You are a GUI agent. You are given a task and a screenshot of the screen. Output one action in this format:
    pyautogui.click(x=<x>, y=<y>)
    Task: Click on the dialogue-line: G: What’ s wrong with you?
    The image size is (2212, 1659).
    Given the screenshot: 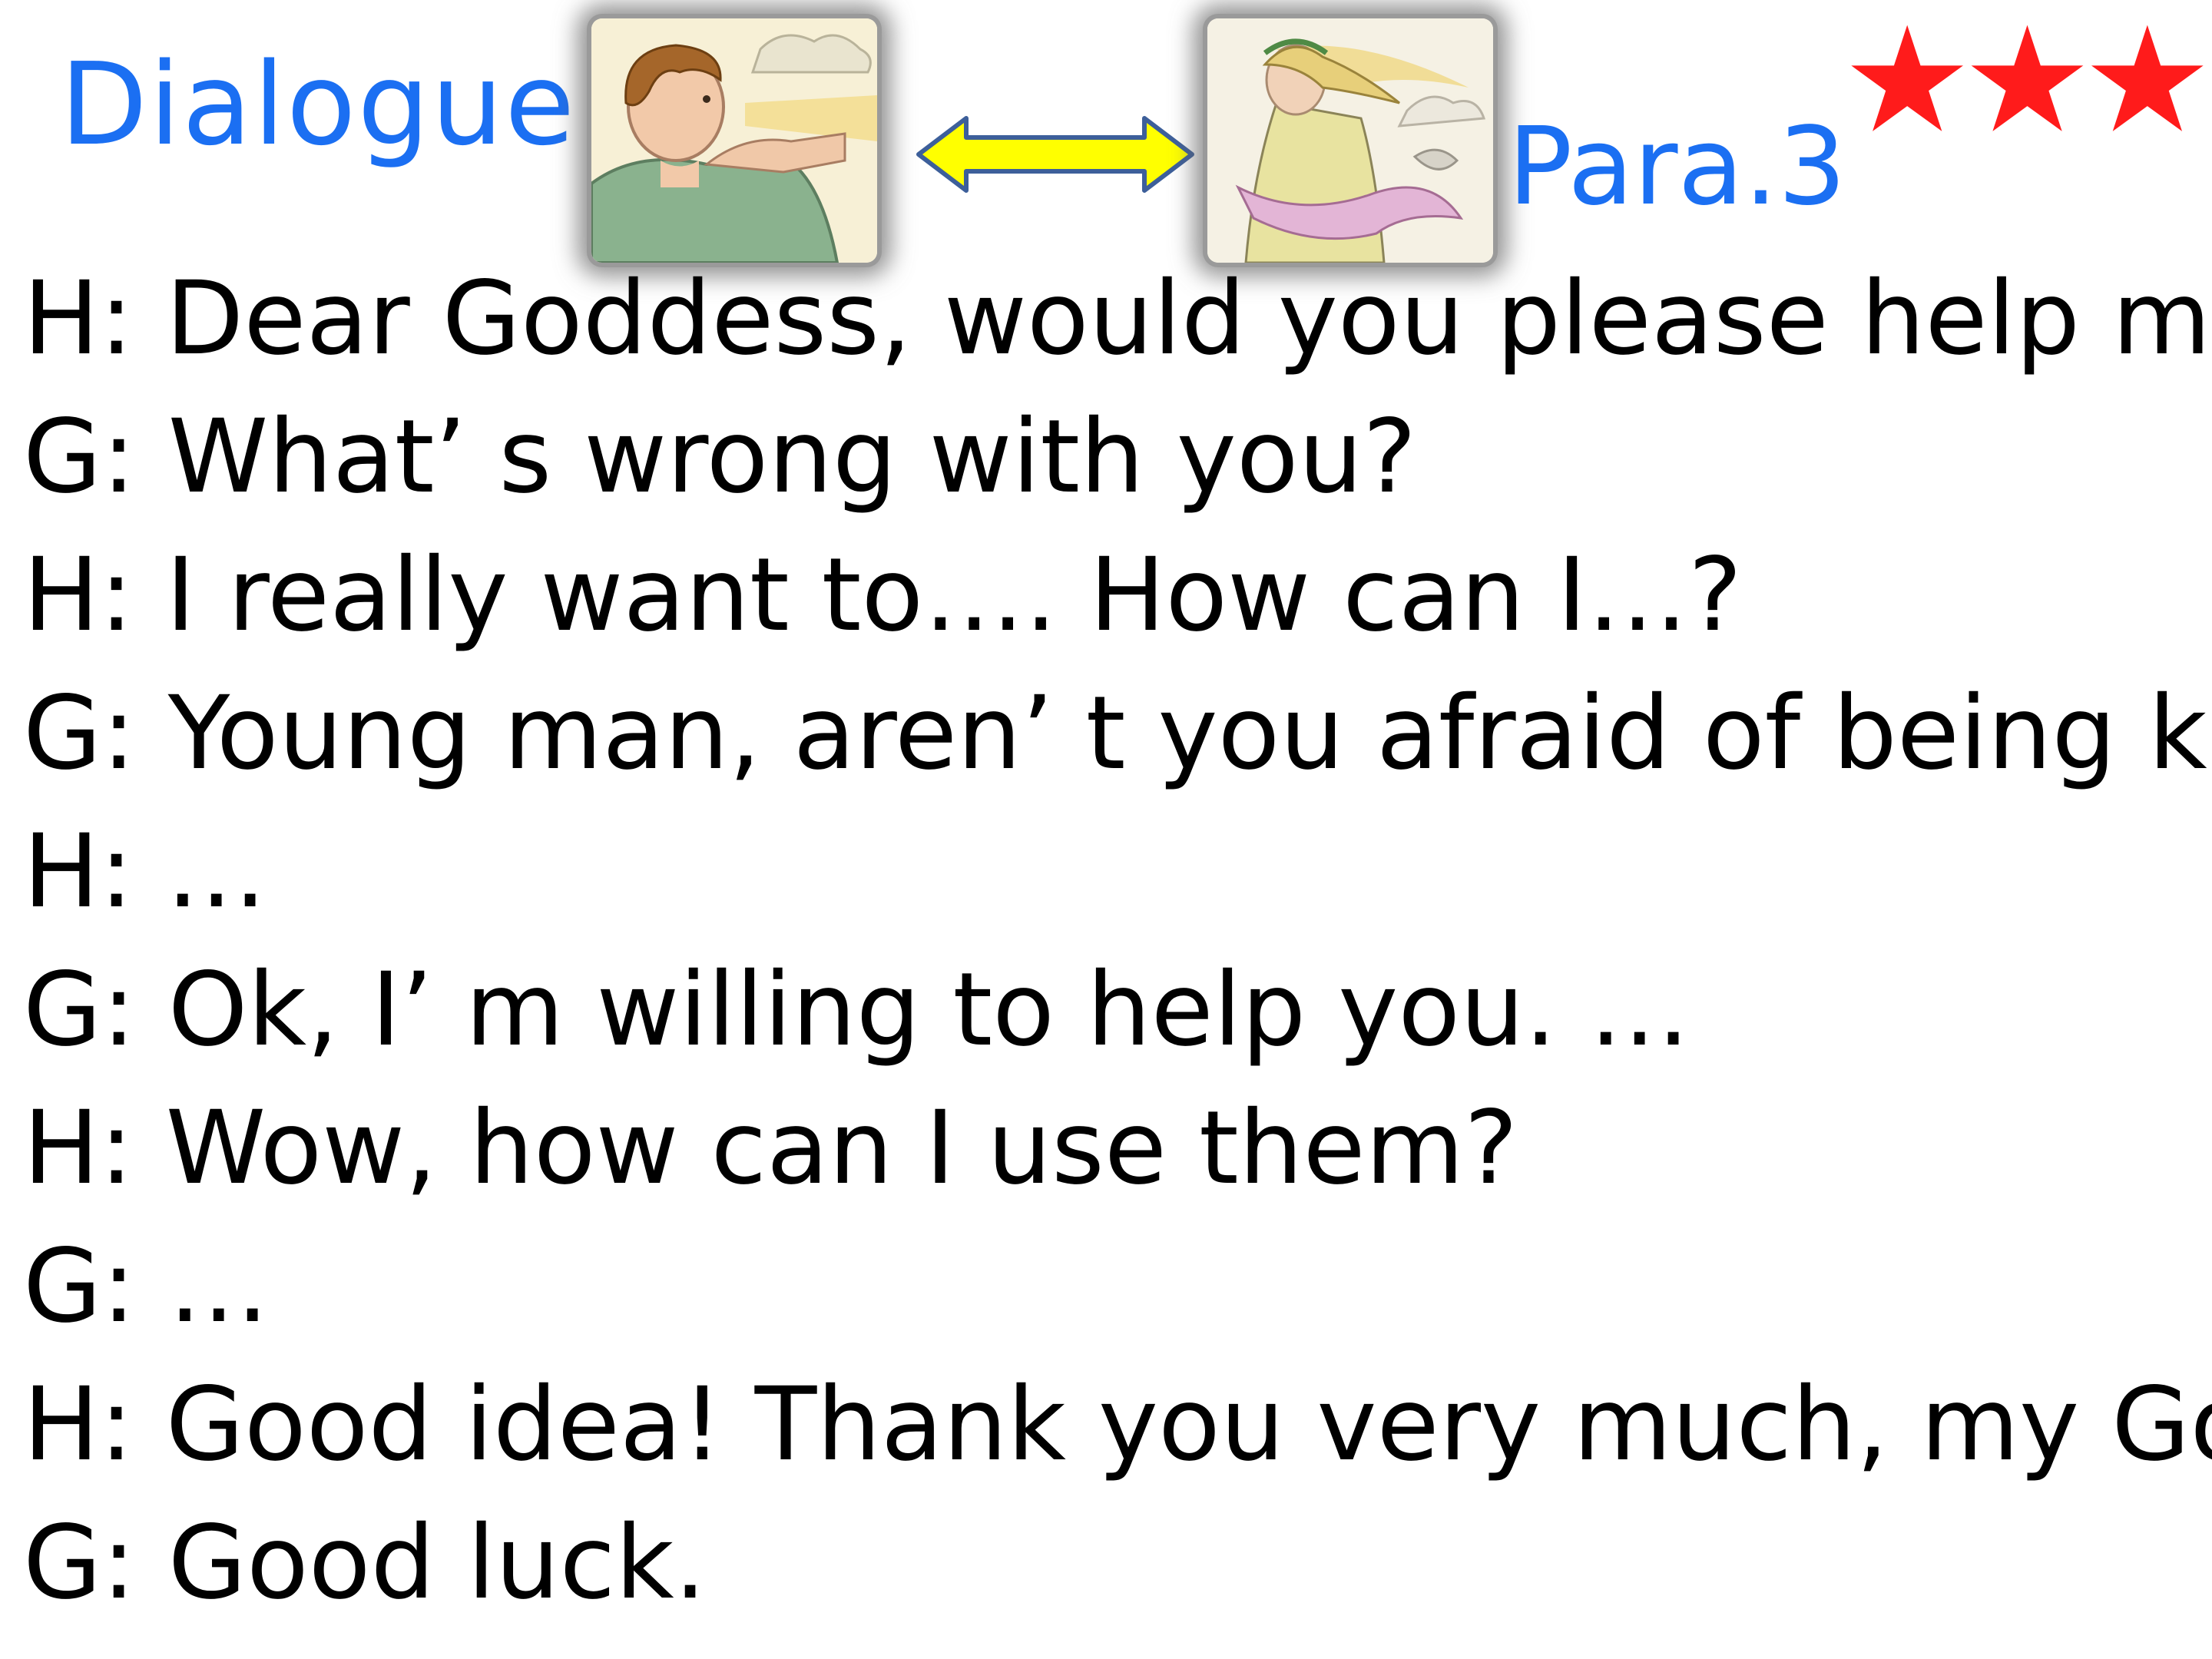 What is the action you would take?
    pyautogui.click(x=720, y=457)
    